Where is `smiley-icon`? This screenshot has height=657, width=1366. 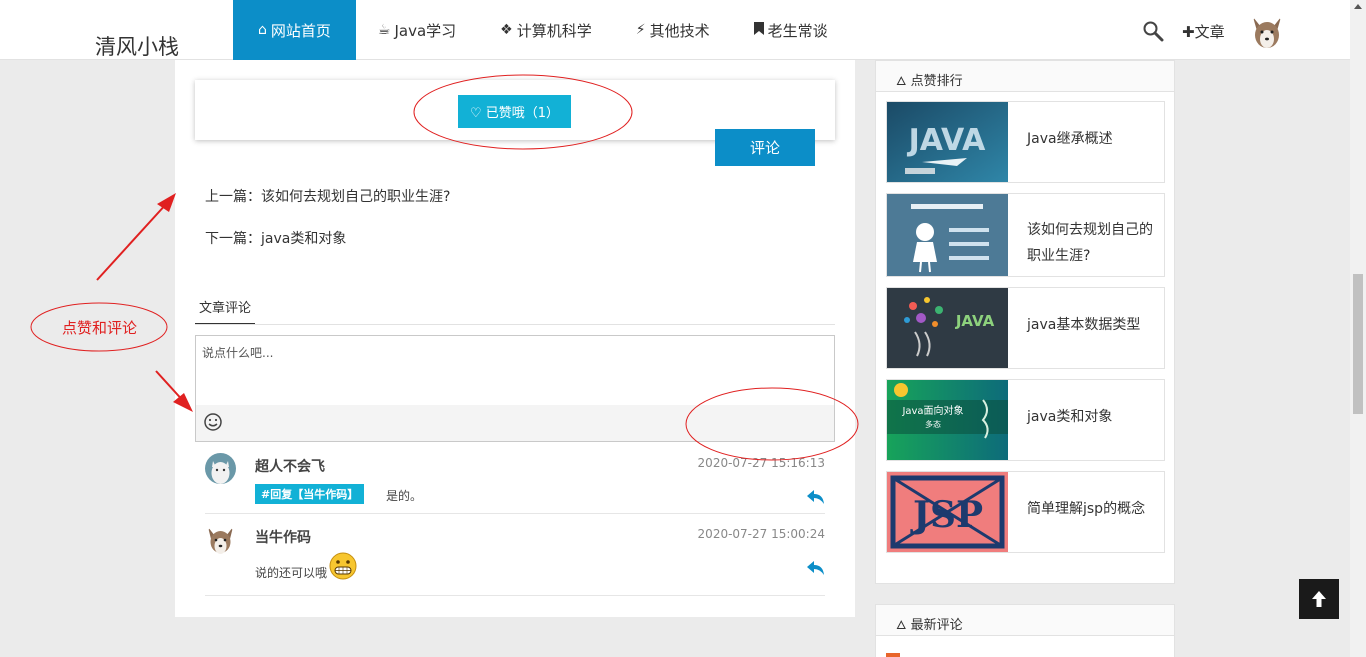 smiley-icon is located at coordinates (213, 422).